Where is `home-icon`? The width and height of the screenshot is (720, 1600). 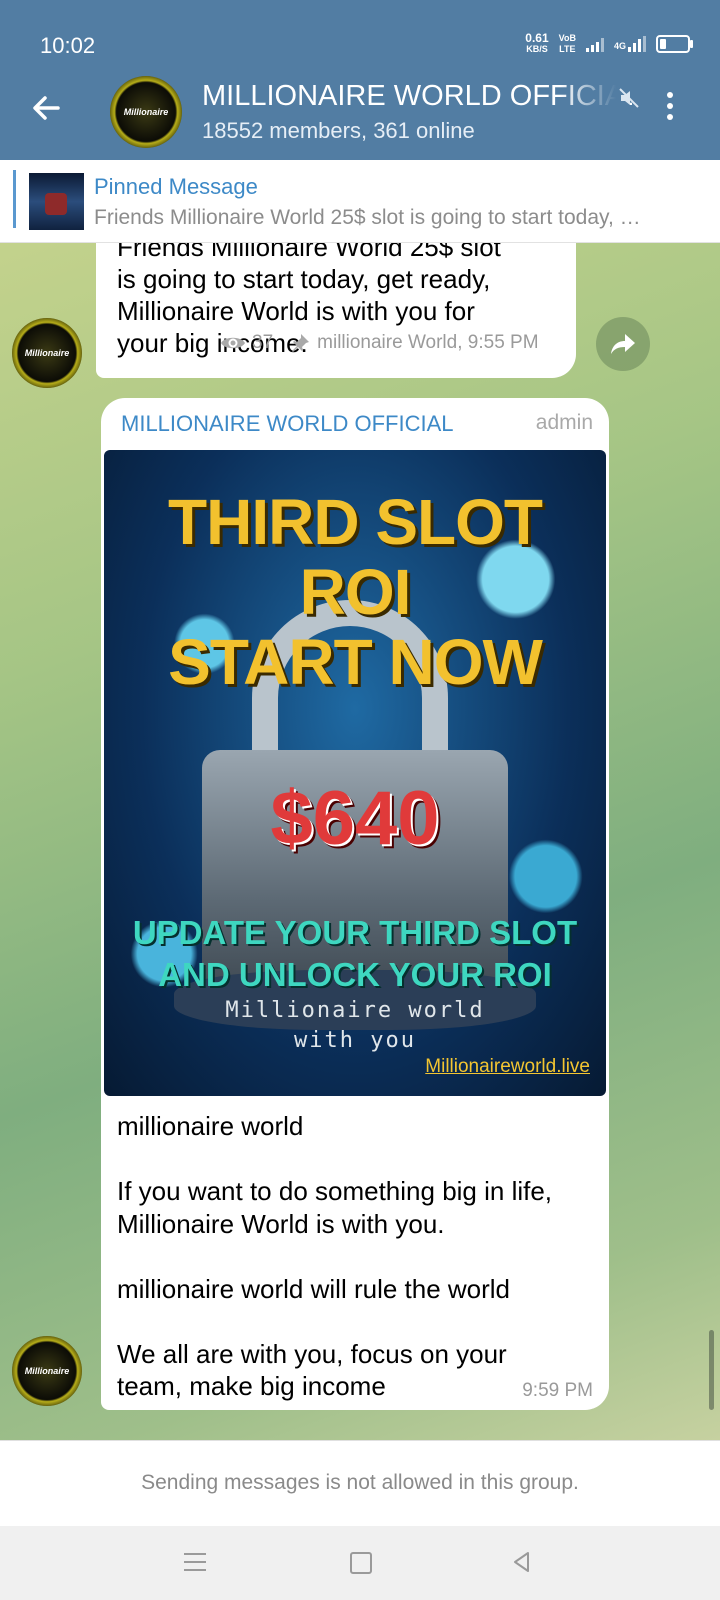 home-icon is located at coordinates (361, 1563).